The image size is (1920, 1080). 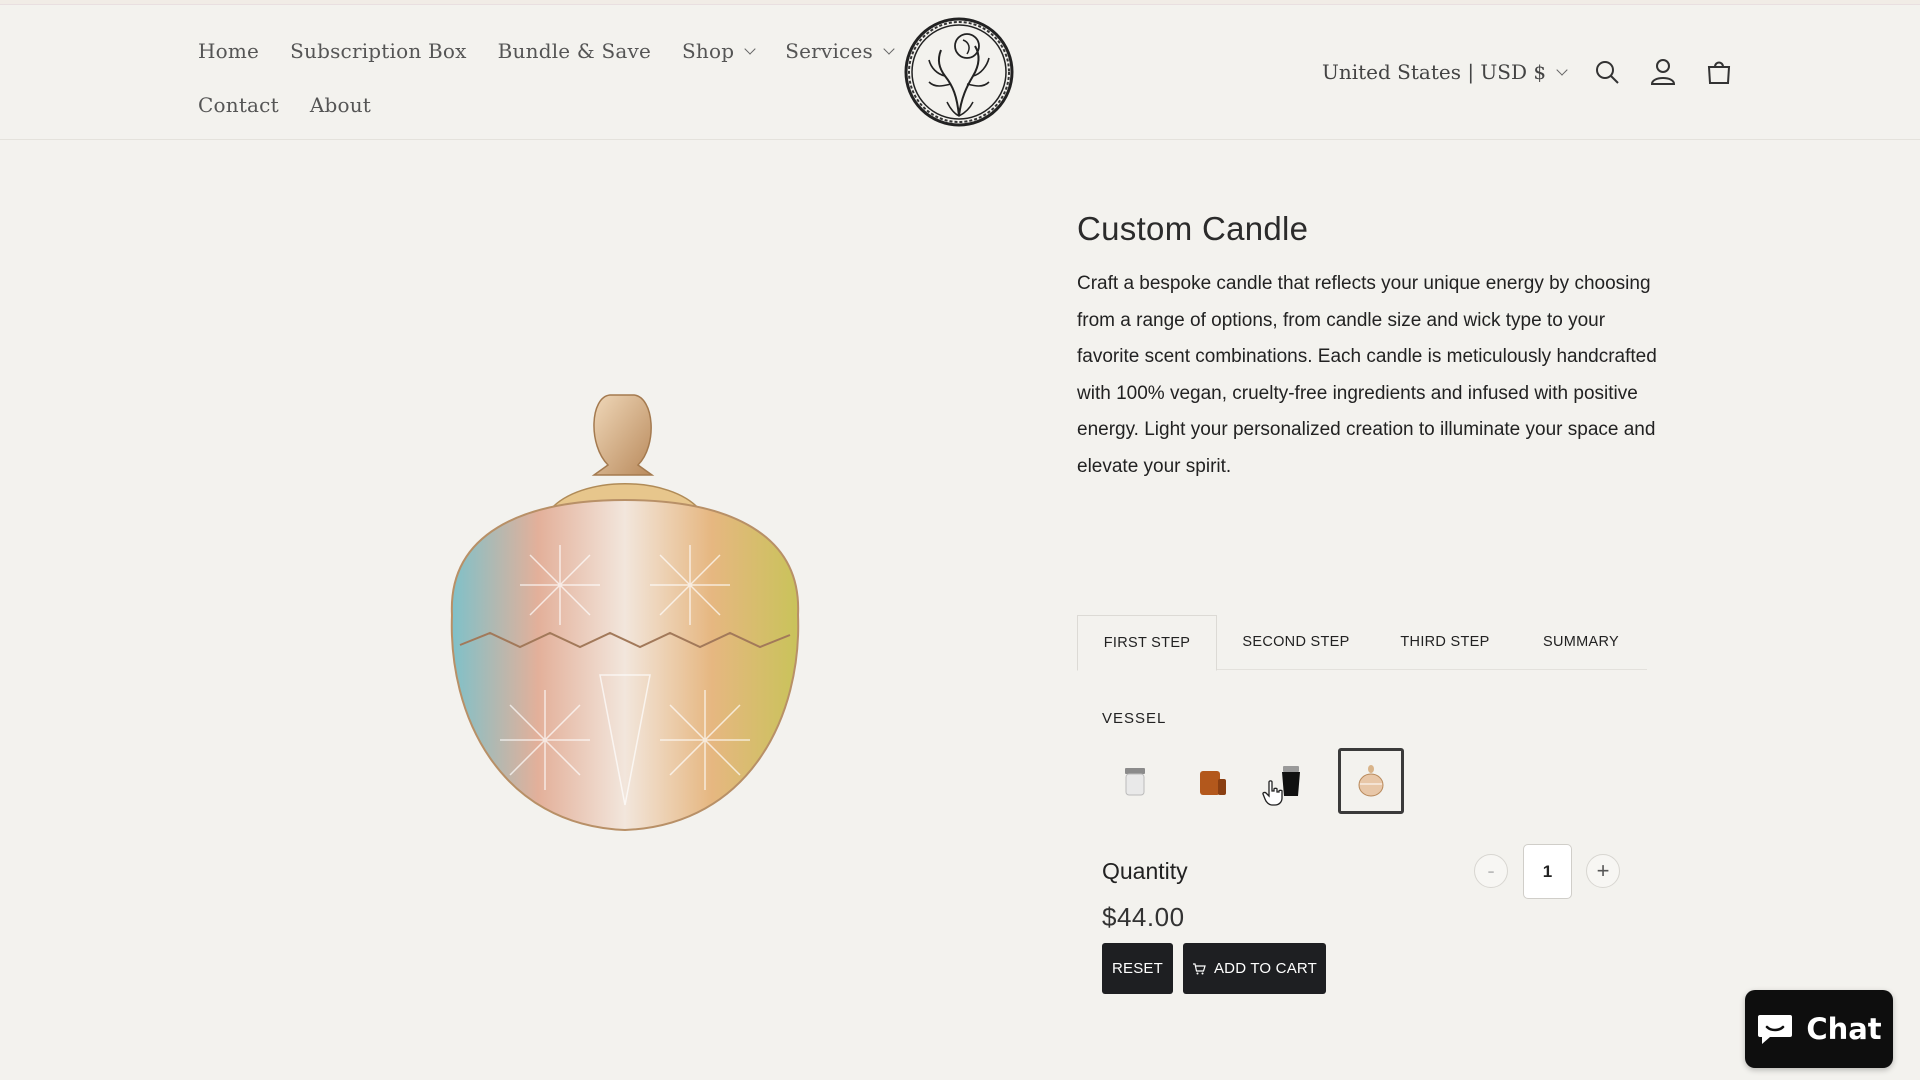 I want to click on crystal-dish-icon, so click(x=1371, y=781).